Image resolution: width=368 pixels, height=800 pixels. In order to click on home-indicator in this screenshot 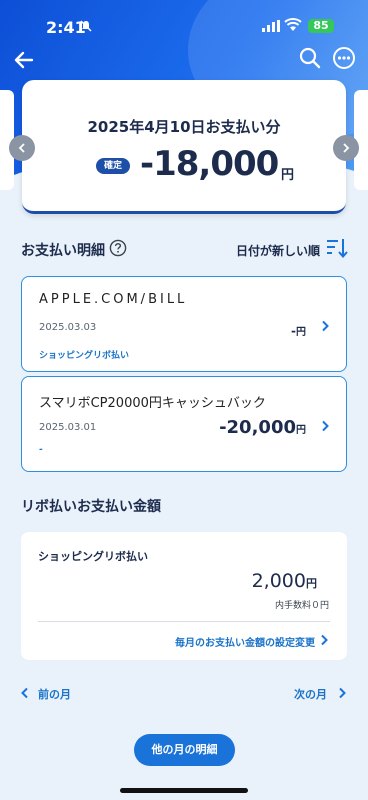, I will do `click(184, 790)`.